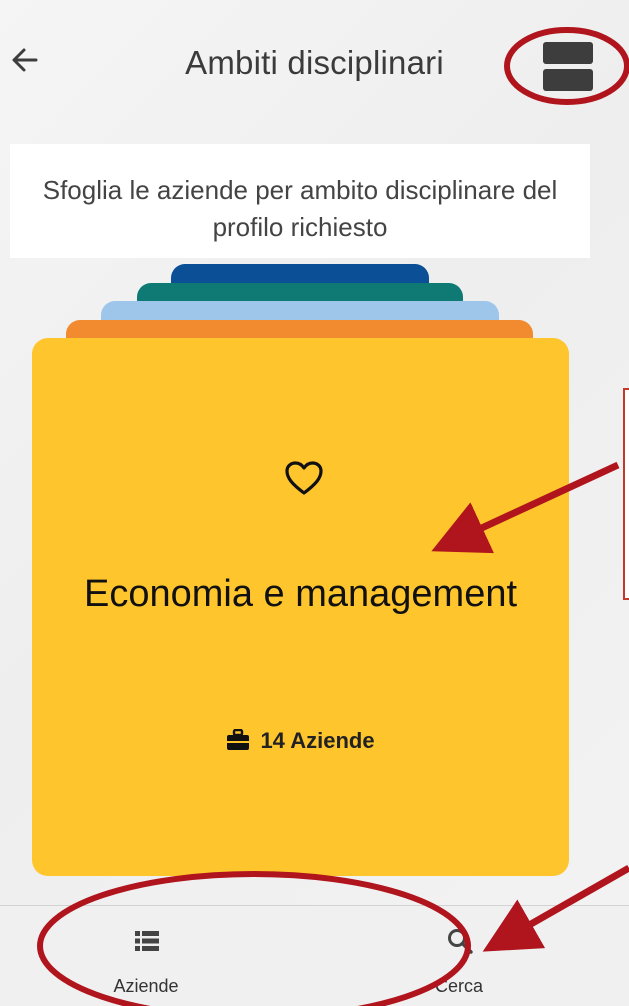  I want to click on nav-item-aziende: Aziende, so click(146, 956).